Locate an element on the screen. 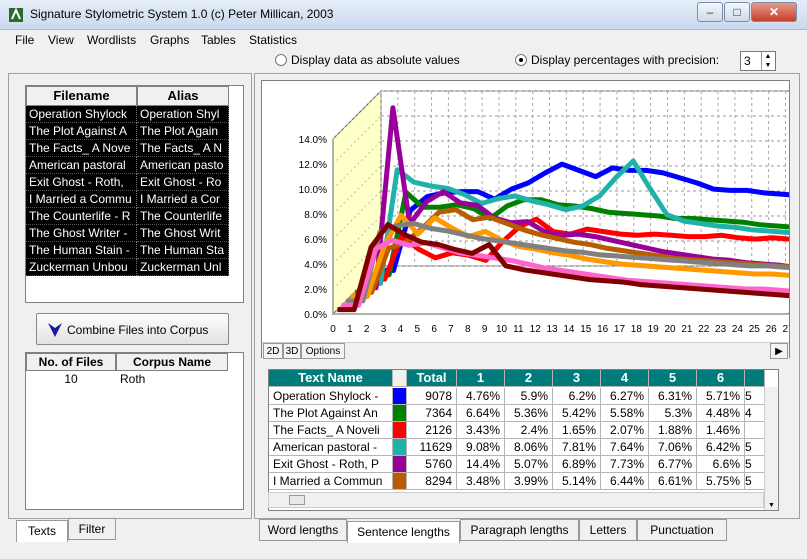 This screenshot has height=559, width=807. tab-paragraph-lengths: Paragraph lengths is located at coordinates (519, 530).